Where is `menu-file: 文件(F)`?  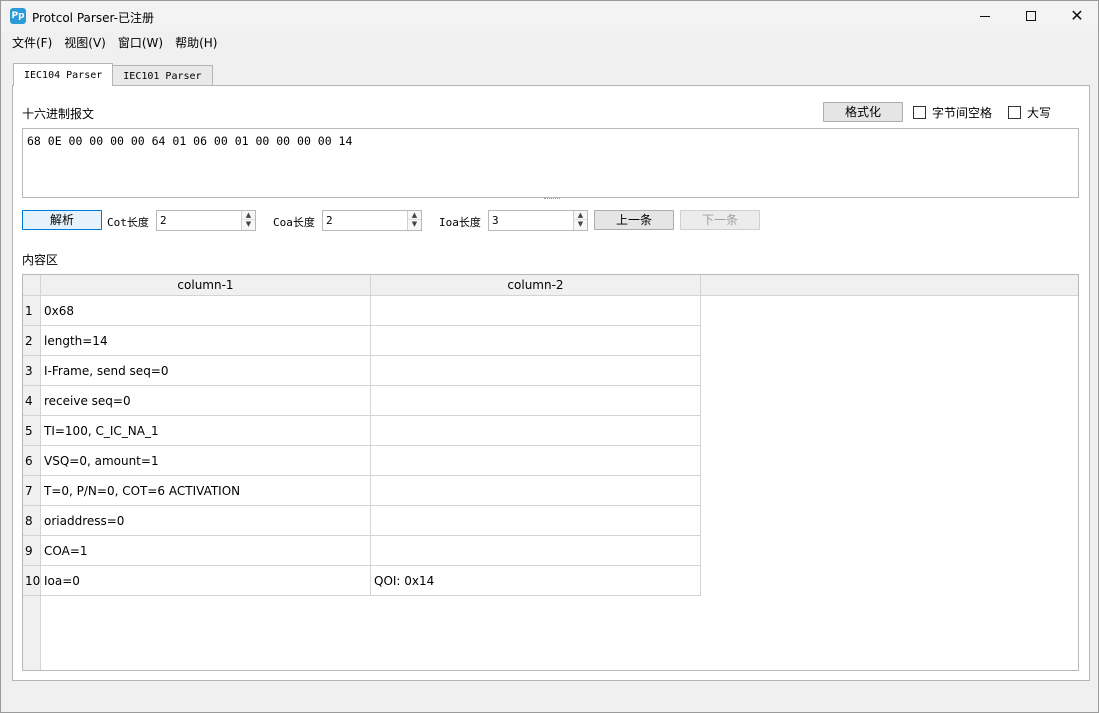 menu-file: 文件(F) is located at coordinates (32, 42).